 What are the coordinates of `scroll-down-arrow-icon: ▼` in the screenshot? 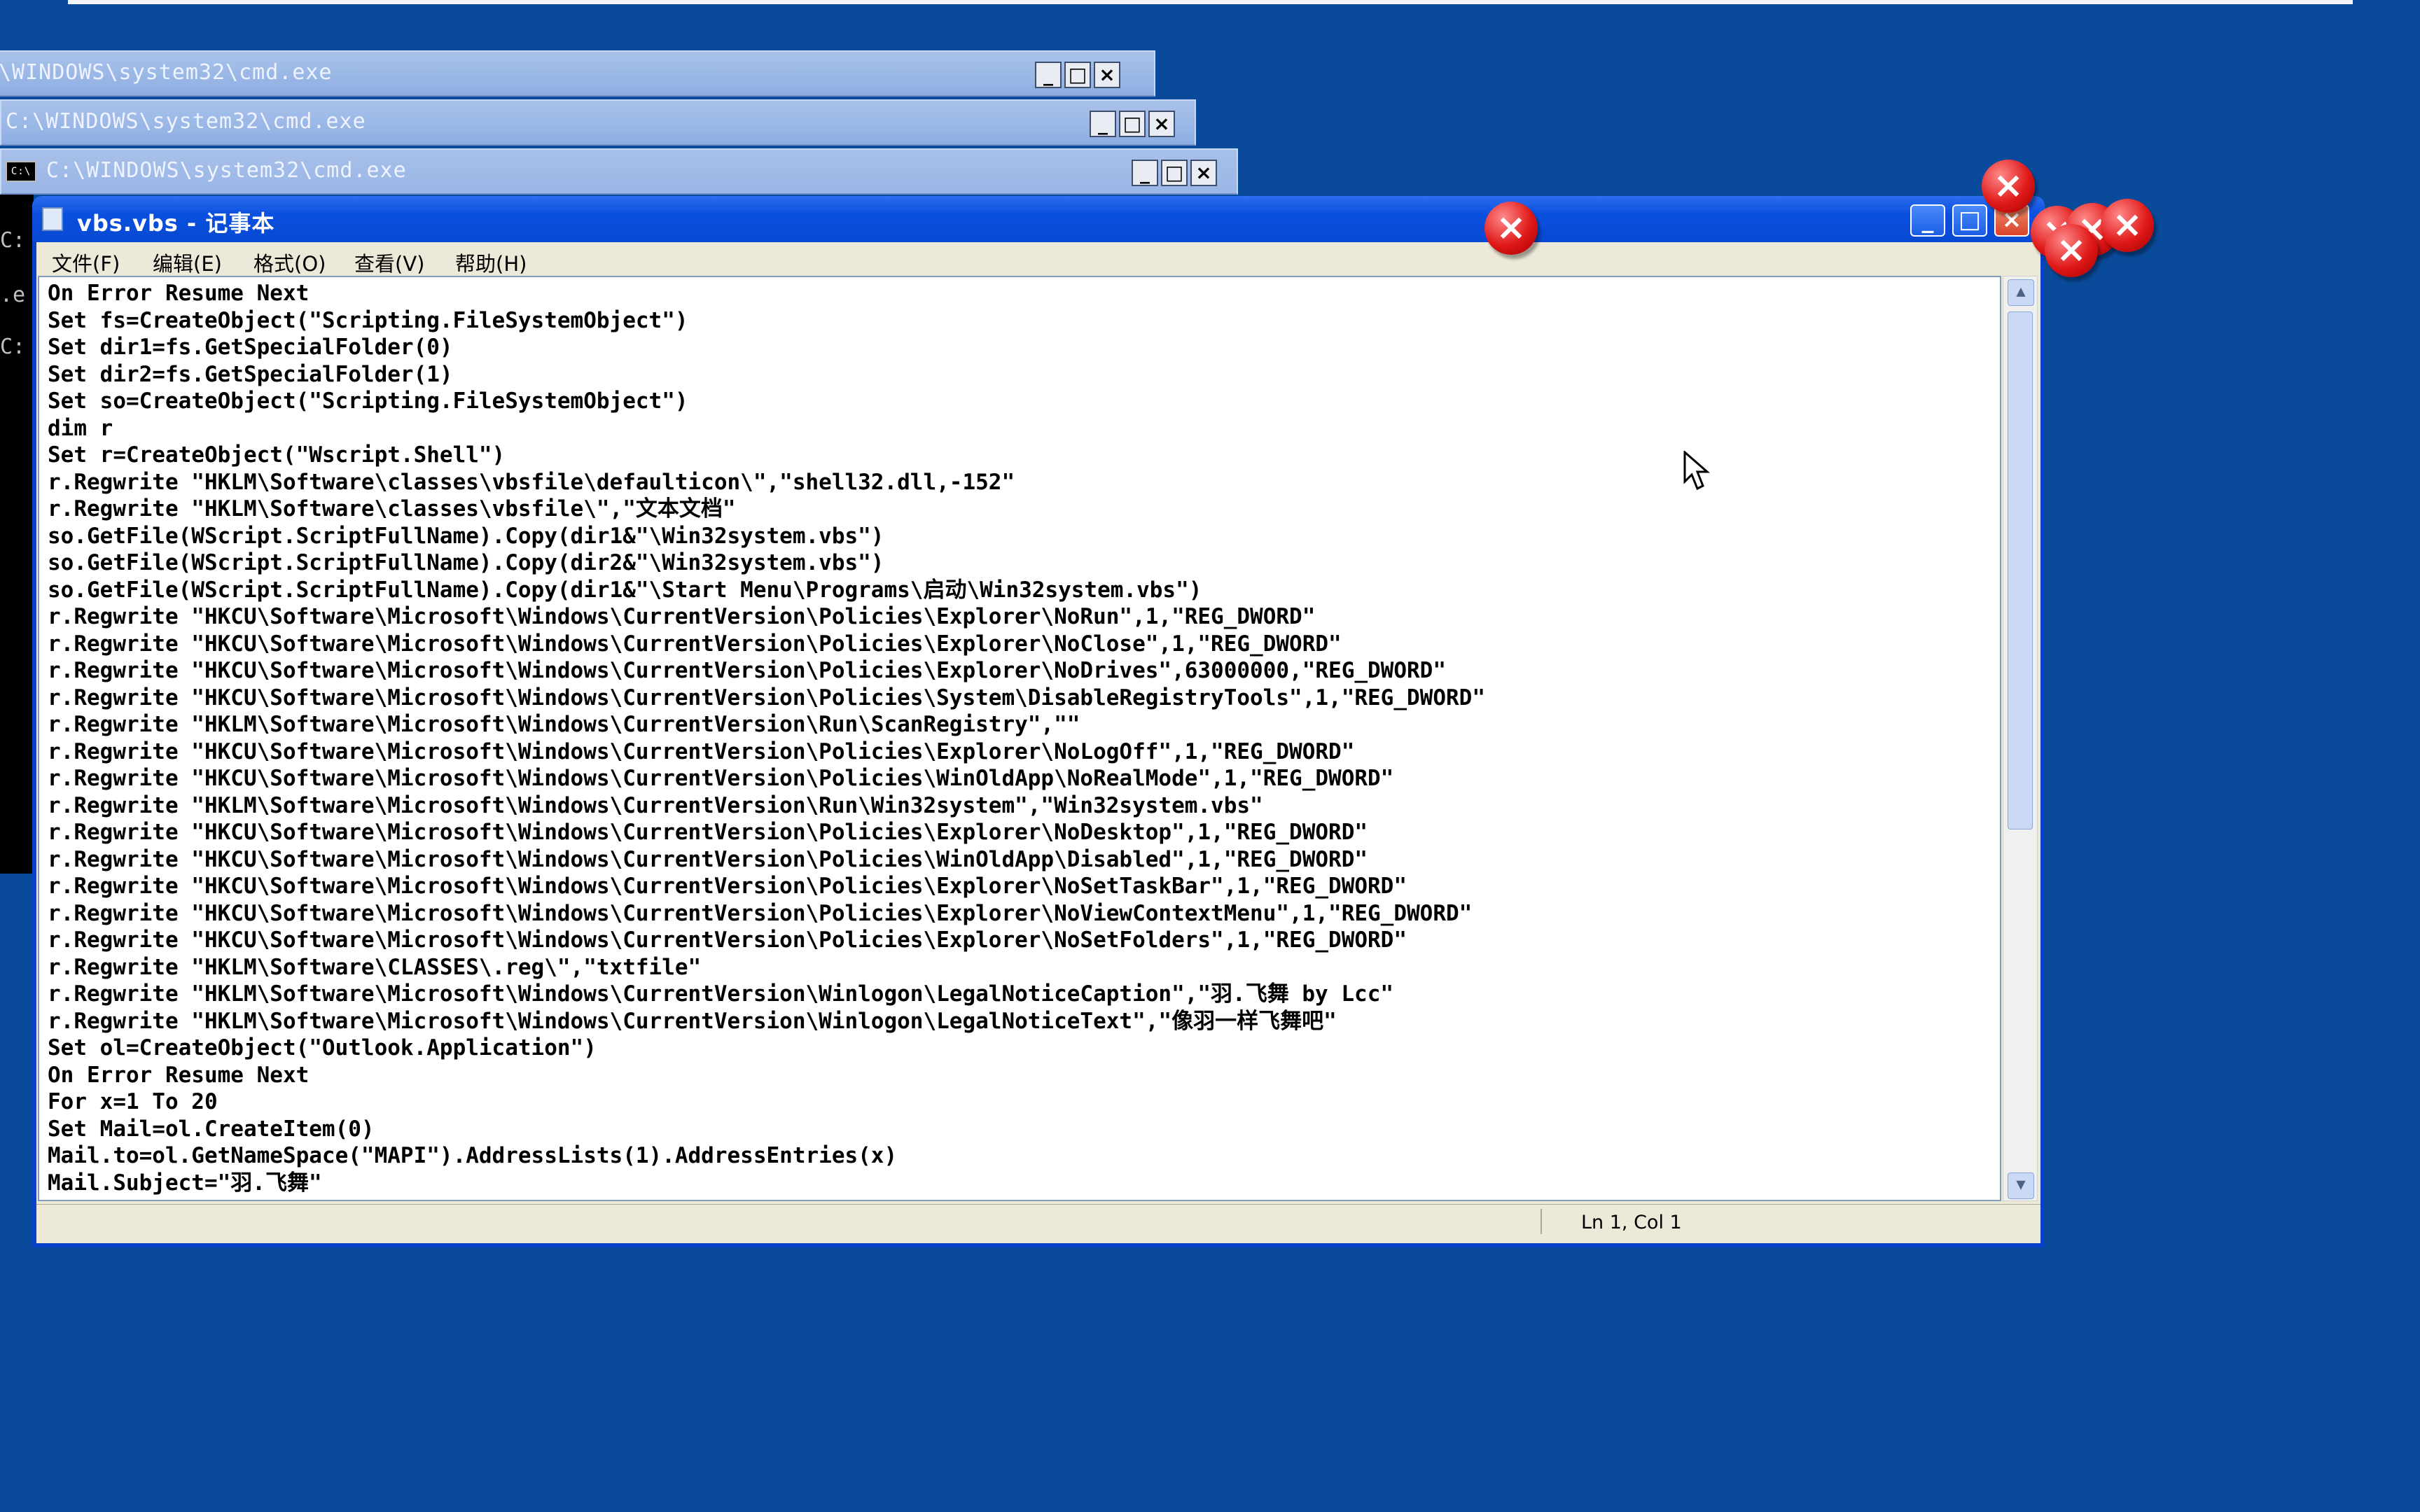 It's located at (2021, 1185).